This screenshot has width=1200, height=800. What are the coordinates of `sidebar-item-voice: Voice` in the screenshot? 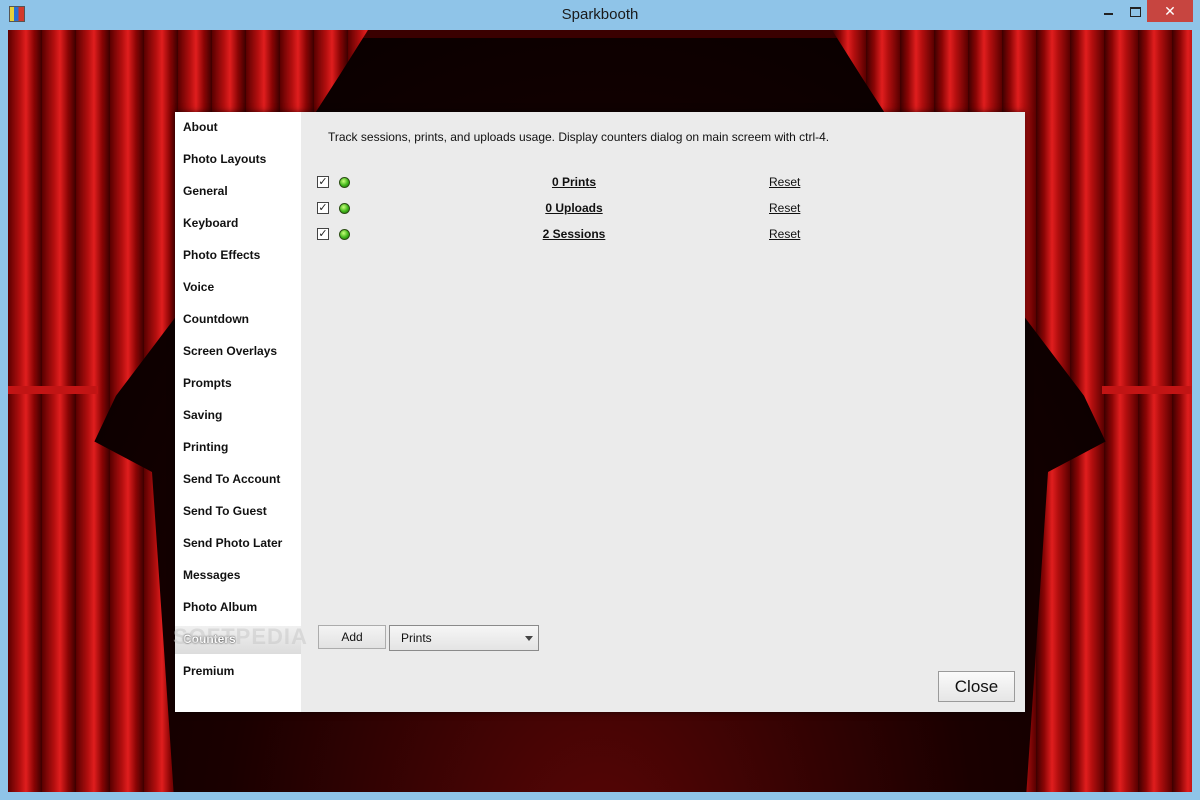 It's located at (198, 290).